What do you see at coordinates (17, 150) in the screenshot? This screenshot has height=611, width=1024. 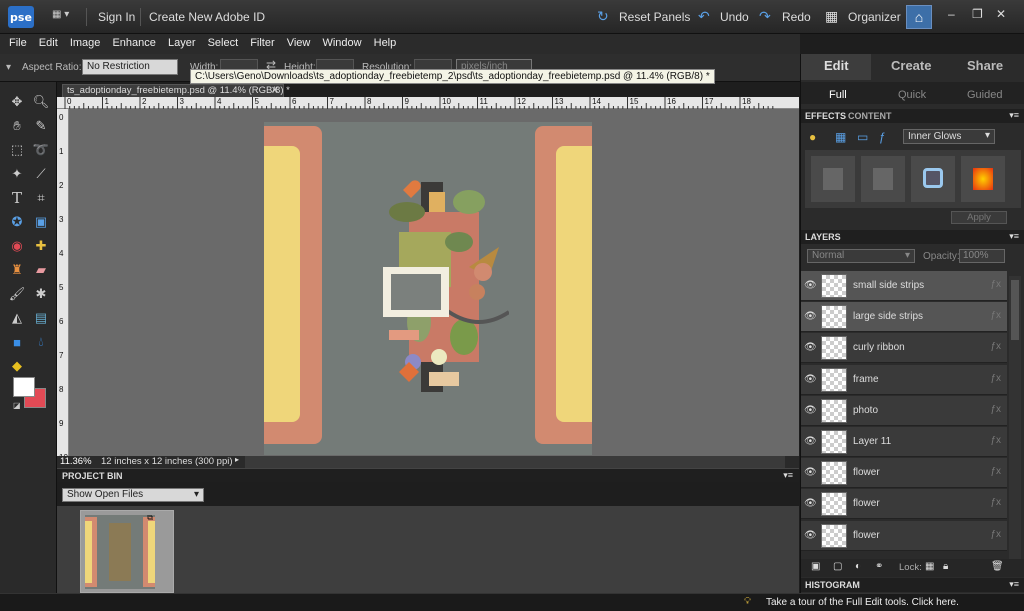 I see `marquee-tool-icon: ⬚` at bounding box center [17, 150].